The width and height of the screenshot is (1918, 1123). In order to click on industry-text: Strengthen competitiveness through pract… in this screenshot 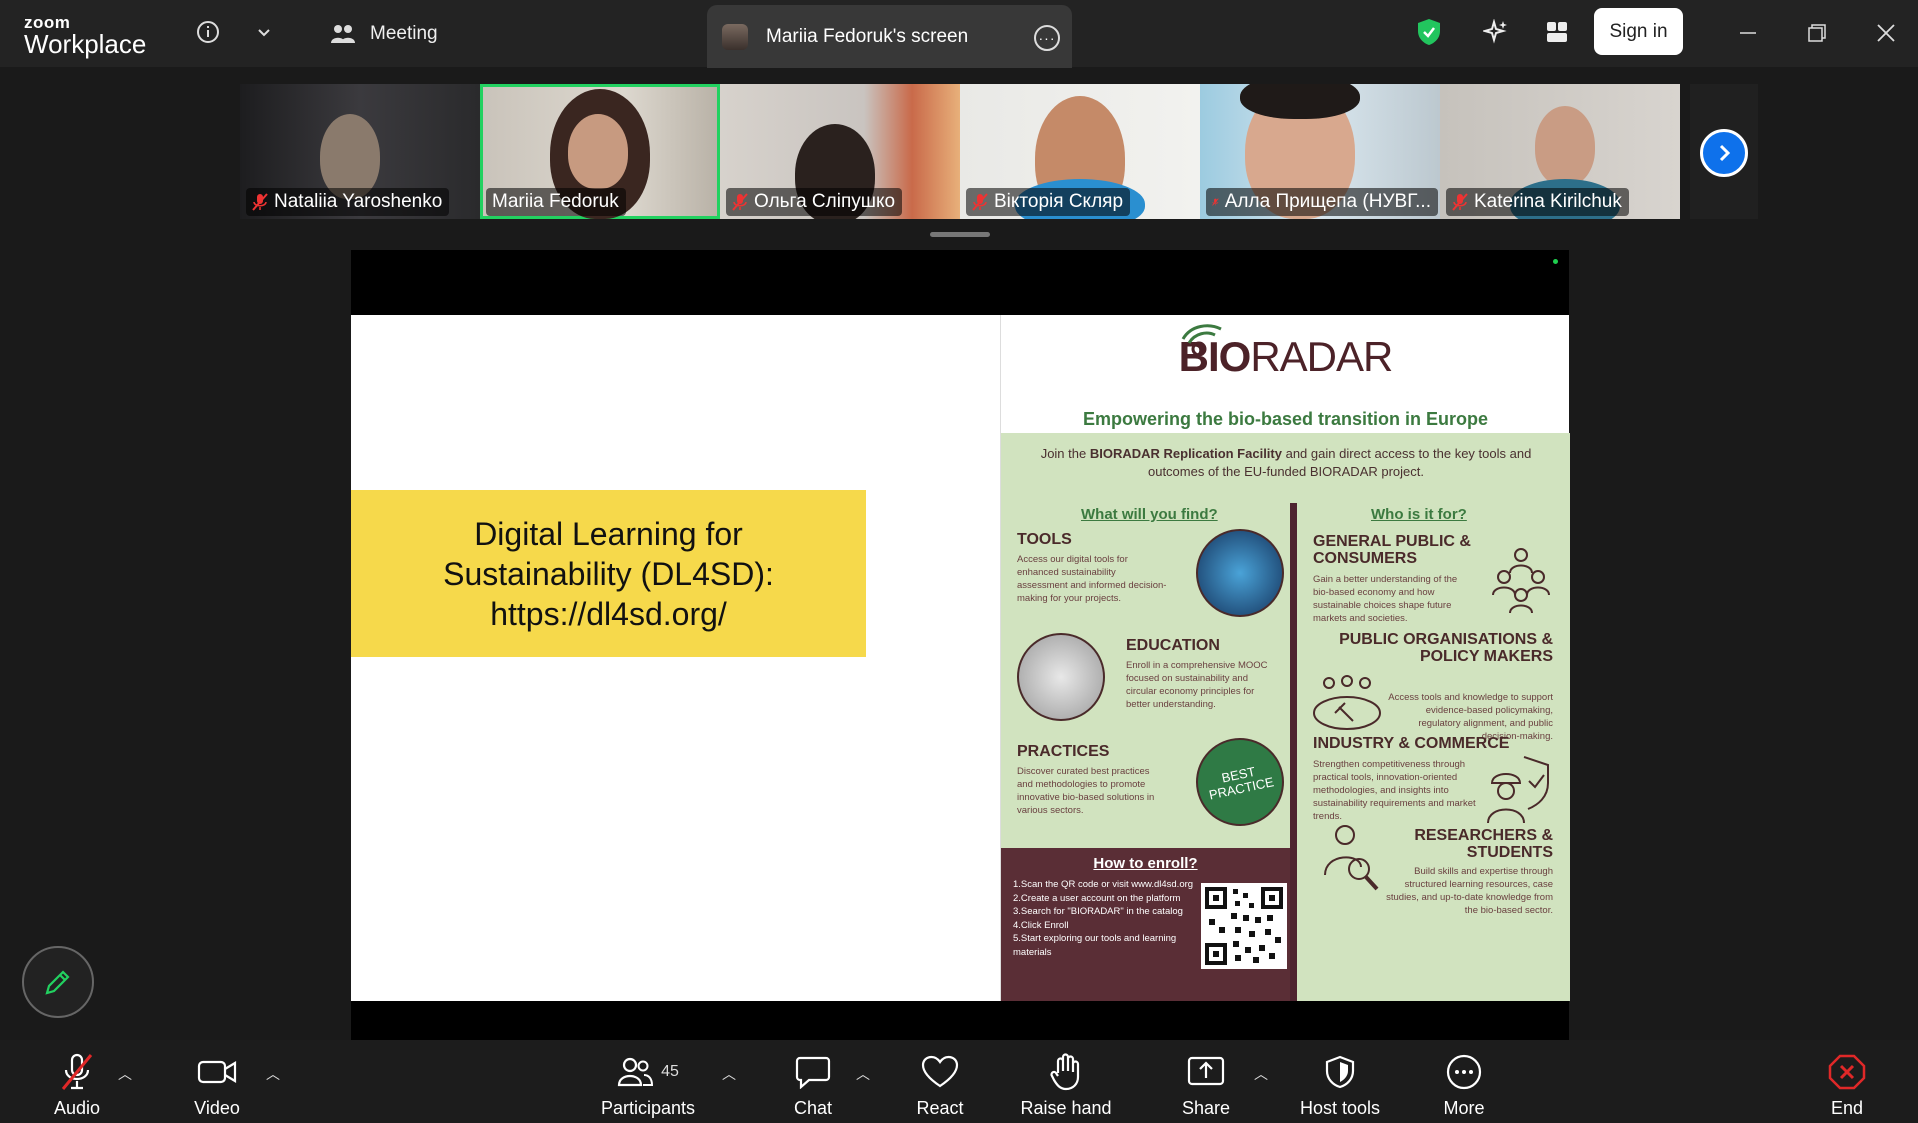, I will do `click(1394, 790)`.